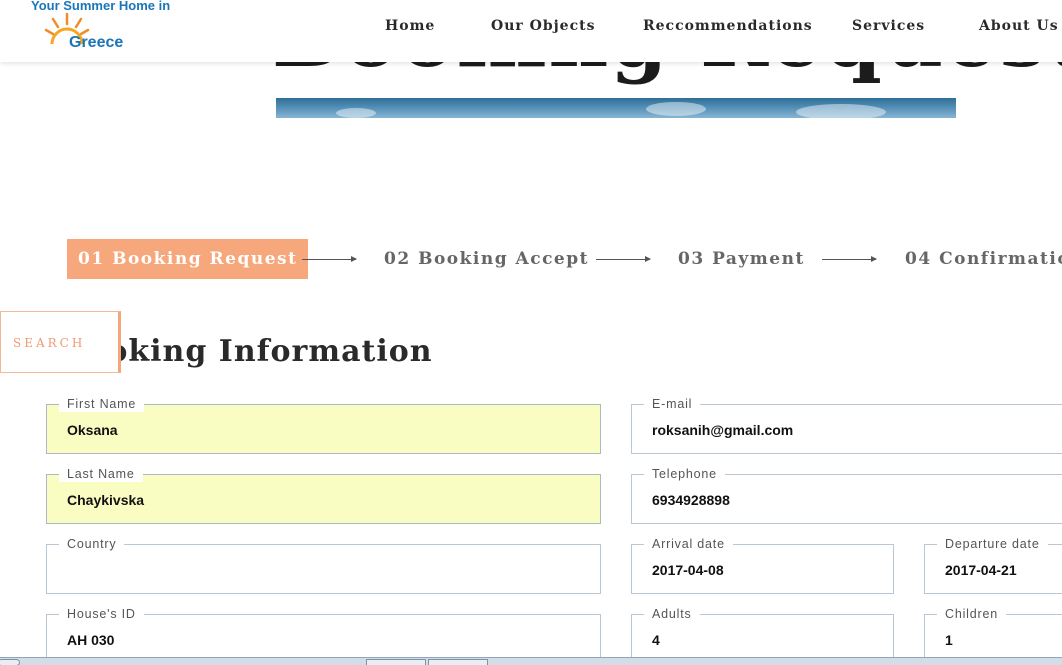 The height and width of the screenshot is (665, 1062). What do you see at coordinates (971, 614) in the screenshot?
I see `children-label: Children` at bounding box center [971, 614].